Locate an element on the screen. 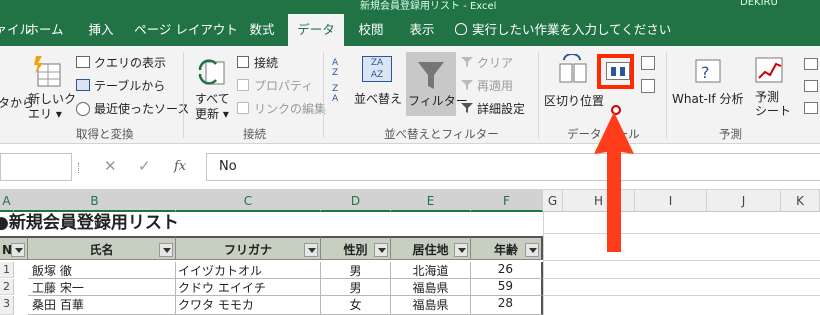 This screenshot has width=820, height=315. column-header-a: A is located at coordinates (7, 201).